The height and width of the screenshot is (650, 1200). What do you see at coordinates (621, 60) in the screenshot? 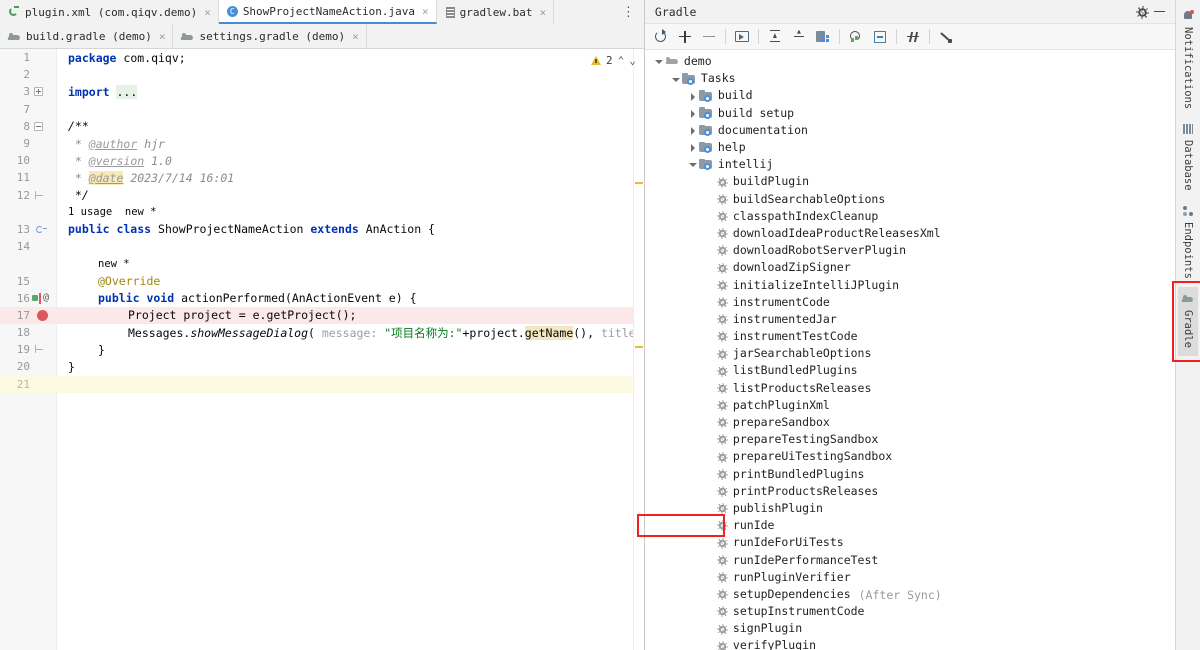
I see `previous-problem-icon: ⌃` at bounding box center [621, 60].